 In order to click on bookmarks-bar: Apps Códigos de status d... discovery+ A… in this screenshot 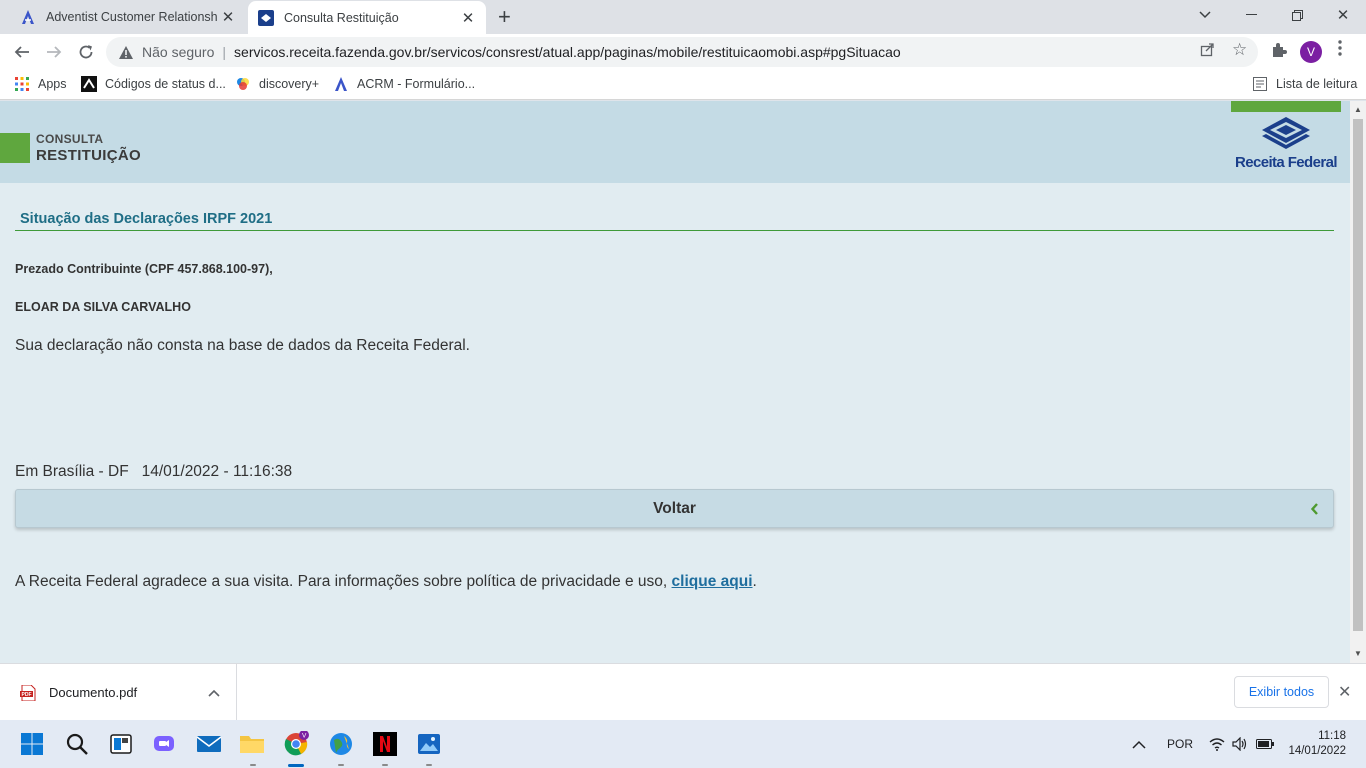, I will do `click(683, 85)`.